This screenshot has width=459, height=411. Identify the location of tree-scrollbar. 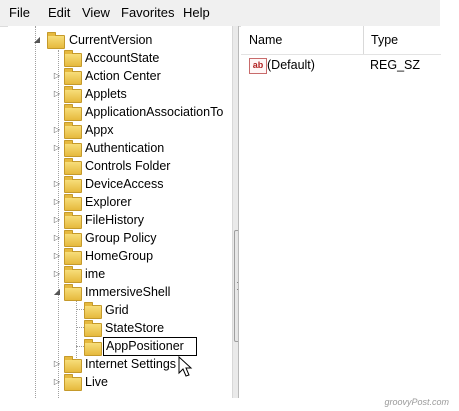
(235, 212).